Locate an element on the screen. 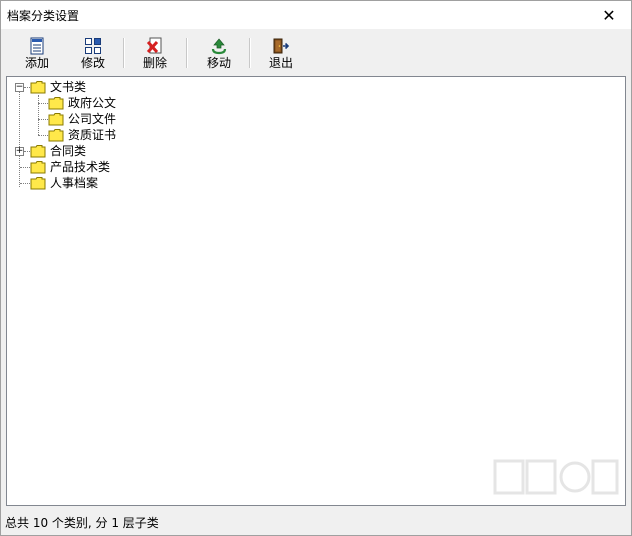  move-button: 移动 is located at coordinates (219, 53).